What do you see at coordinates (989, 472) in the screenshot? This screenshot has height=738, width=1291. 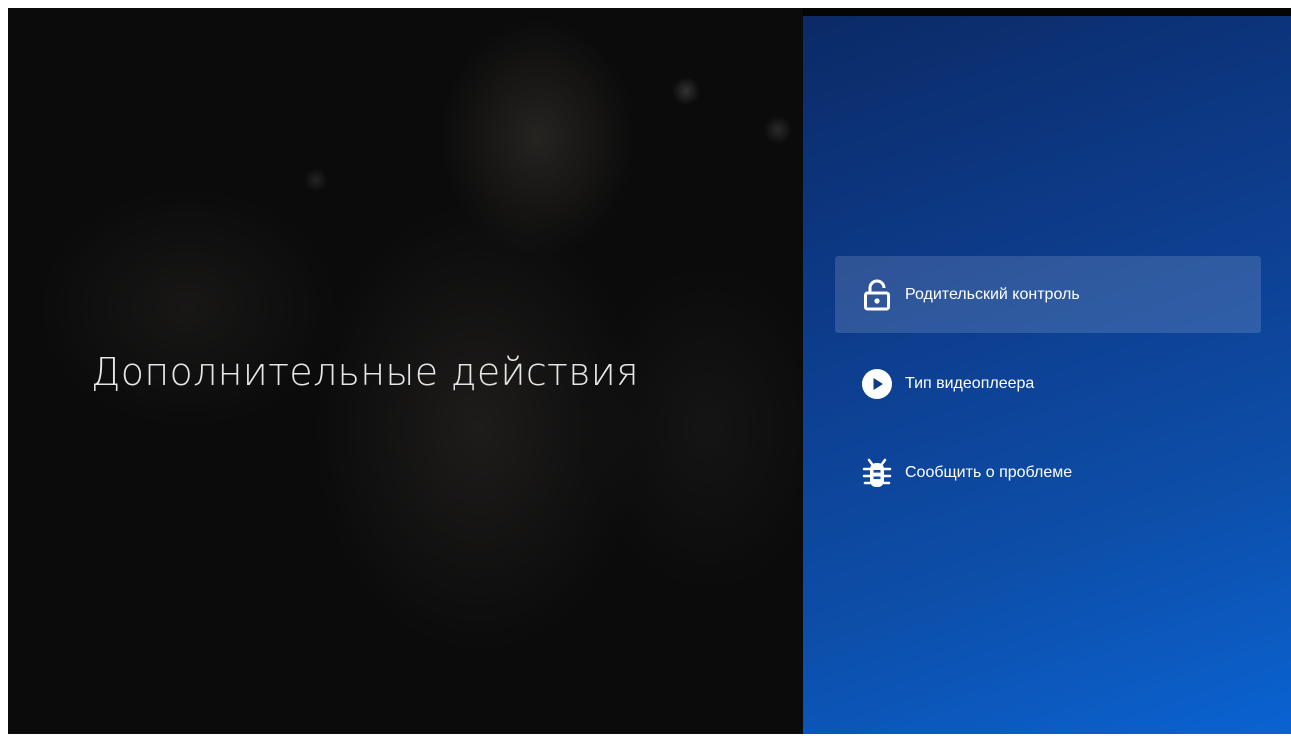 I see `menu-item-label: Сообщить о проблеме` at bounding box center [989, 472].